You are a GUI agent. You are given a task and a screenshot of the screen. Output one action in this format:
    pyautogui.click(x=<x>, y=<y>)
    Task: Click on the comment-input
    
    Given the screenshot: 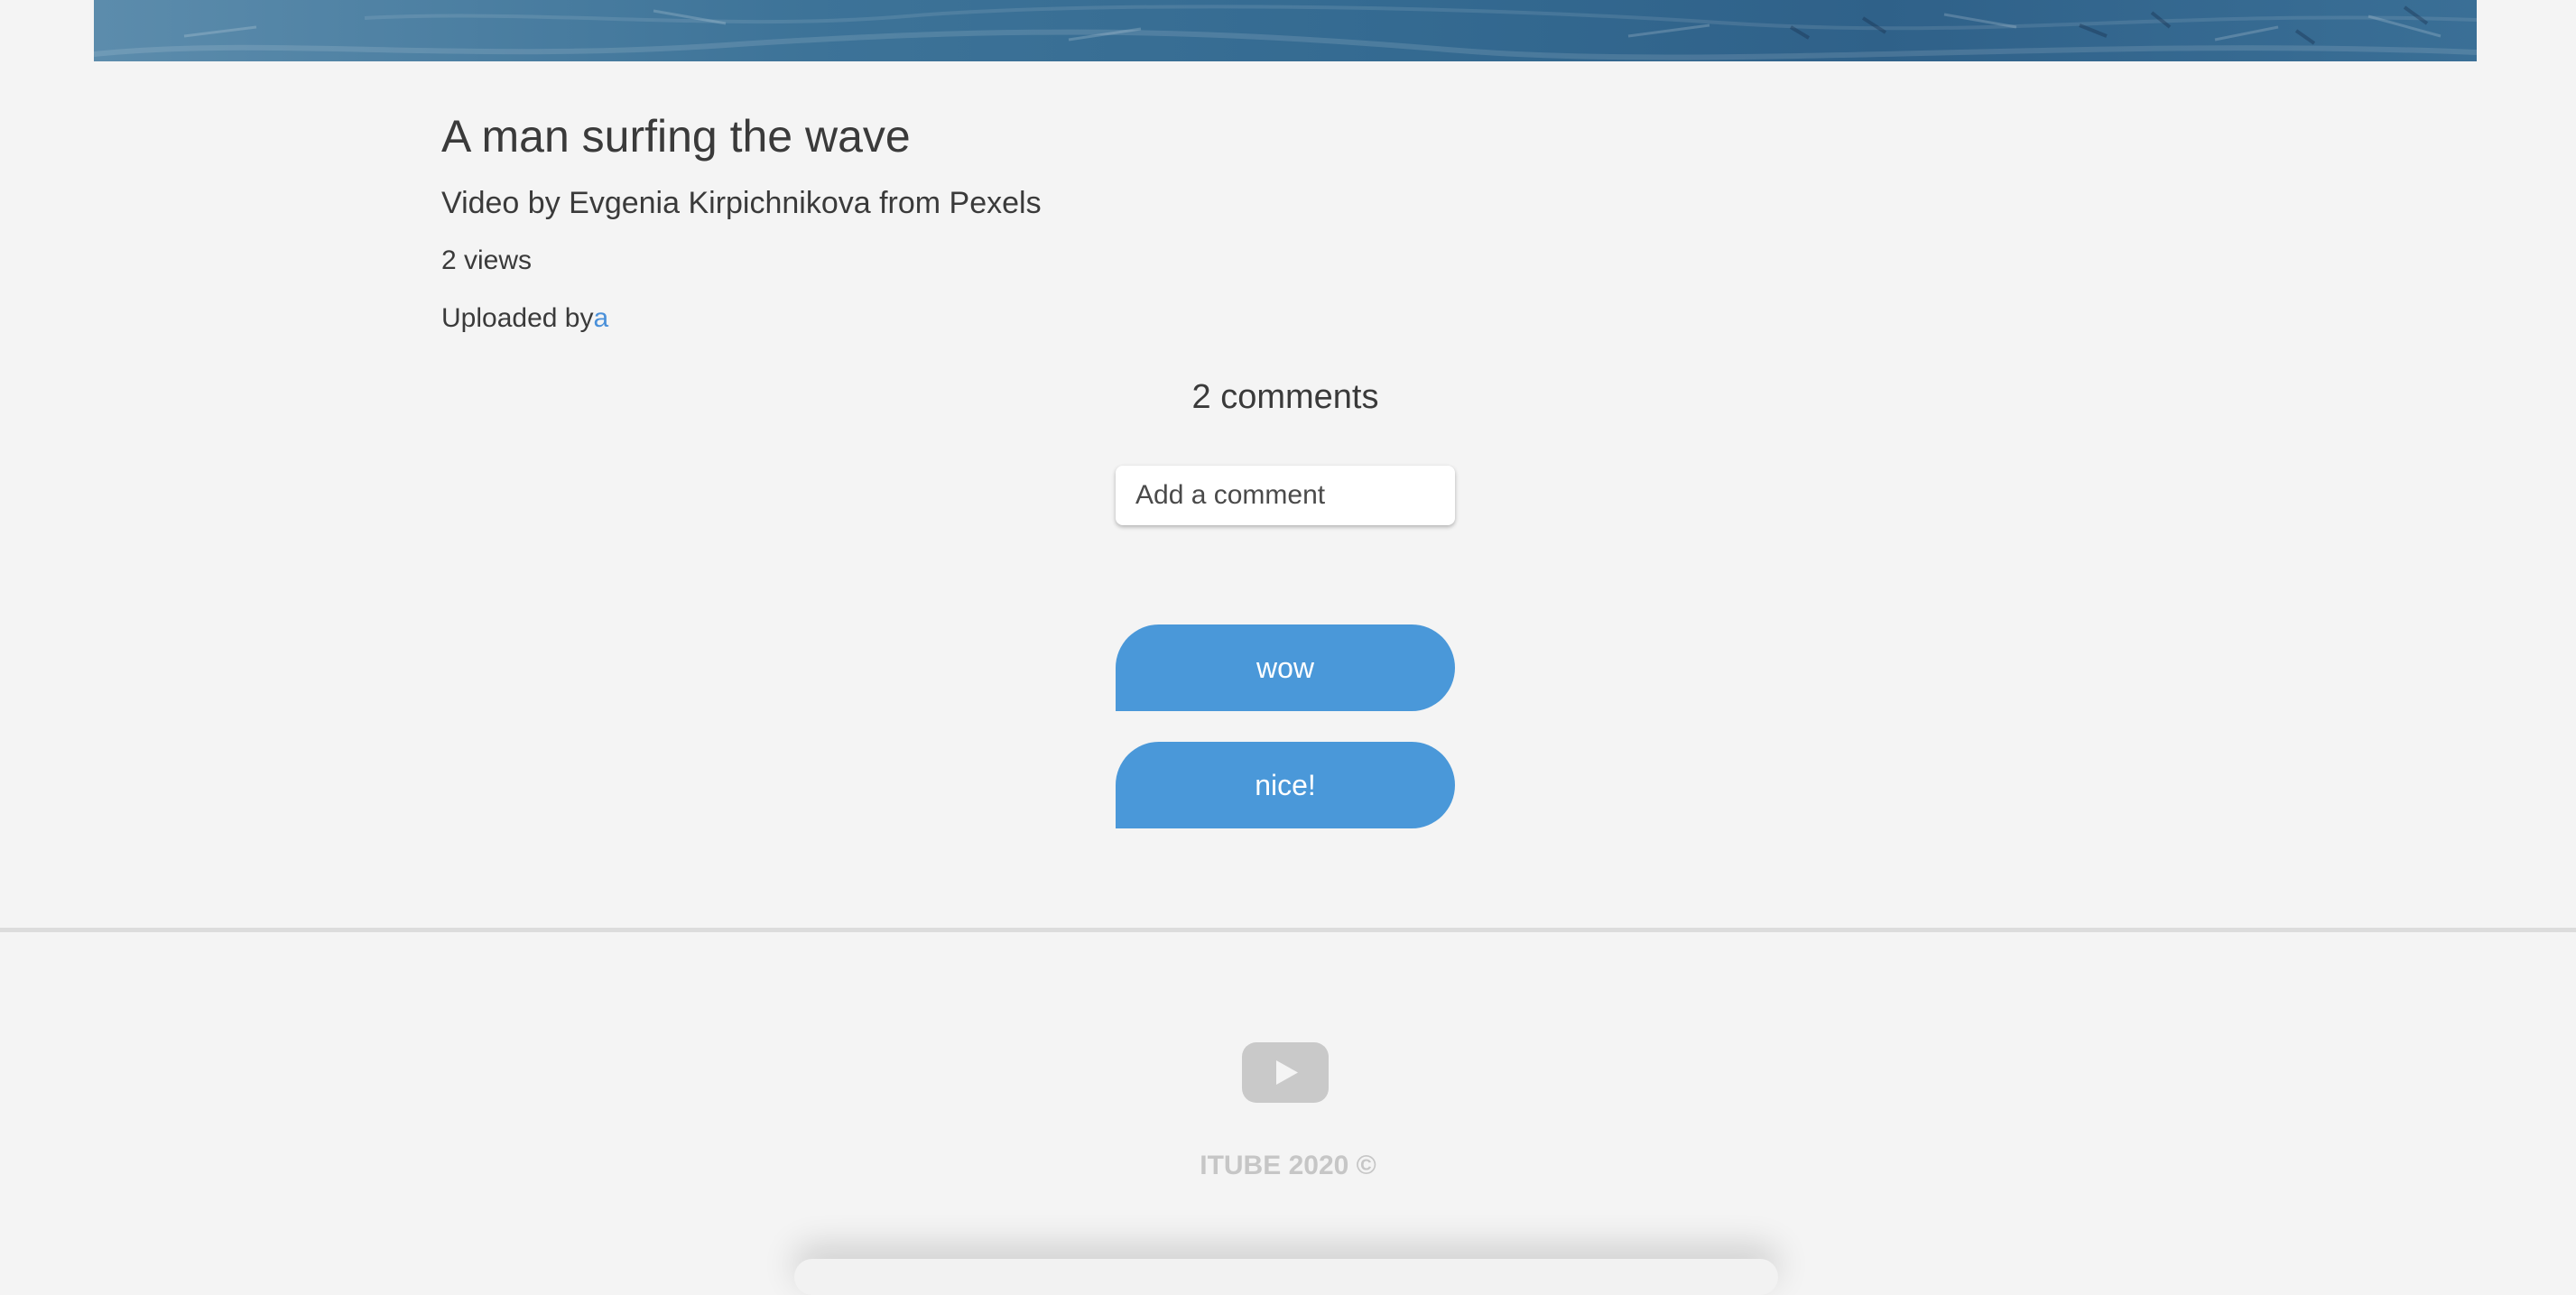 What is the action you would take?
    pyautogui.click(x=1285, y=496)
    